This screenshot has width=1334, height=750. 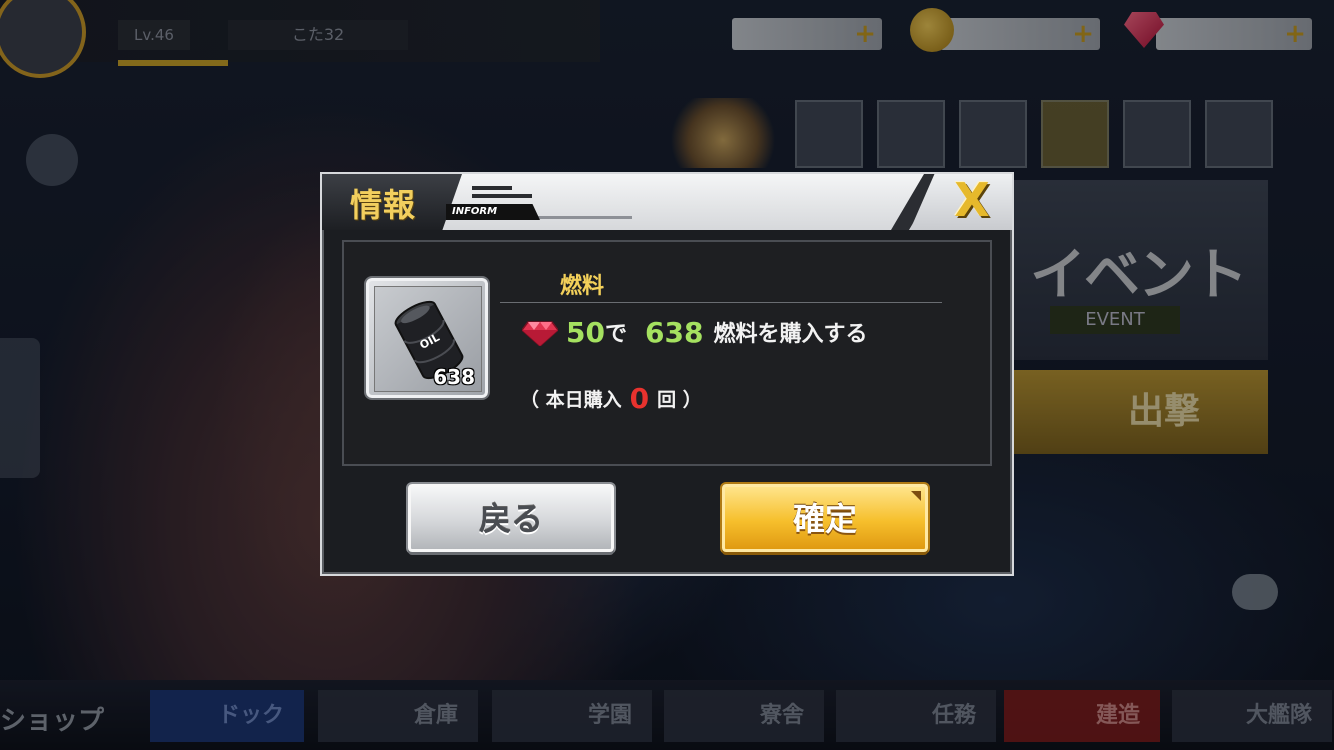 I want to click on item-name: 燃料, so click(x=582, y=286).